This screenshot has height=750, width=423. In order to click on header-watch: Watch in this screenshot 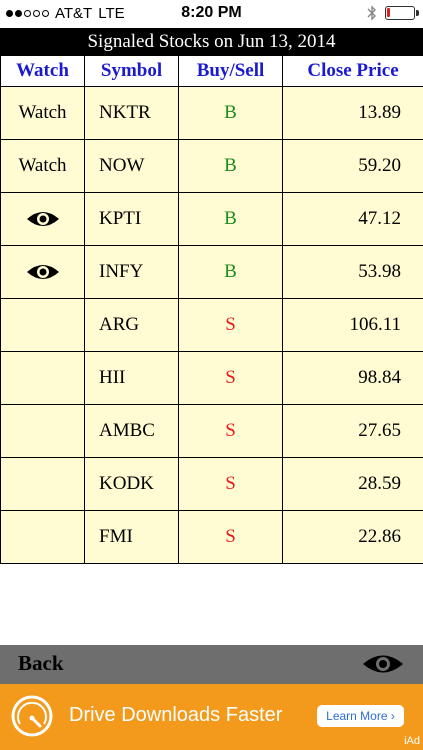, I will do `click(42, 71)`.